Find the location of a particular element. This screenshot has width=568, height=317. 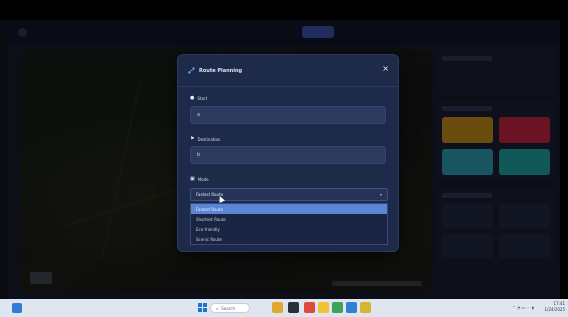

destination-label: ⚑ Destination is located at coordinates (205, 139).